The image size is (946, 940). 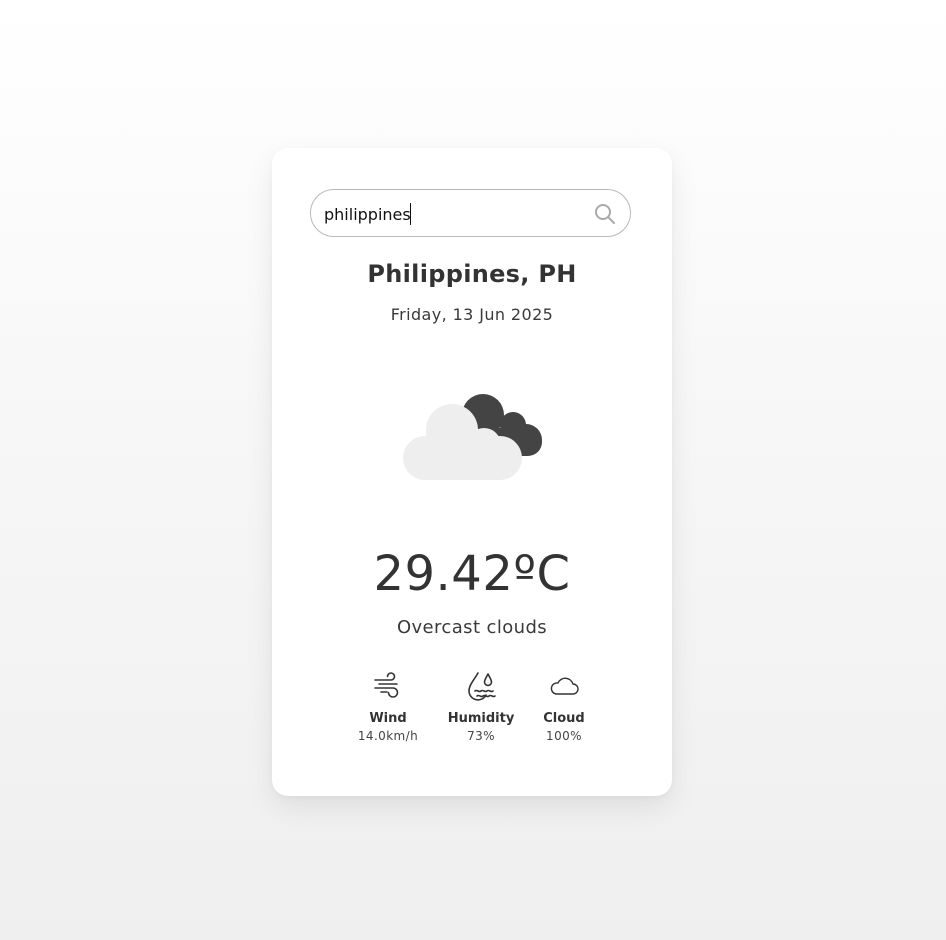 I want to click on cloud-value: 100%, so click(x=564, y=736).